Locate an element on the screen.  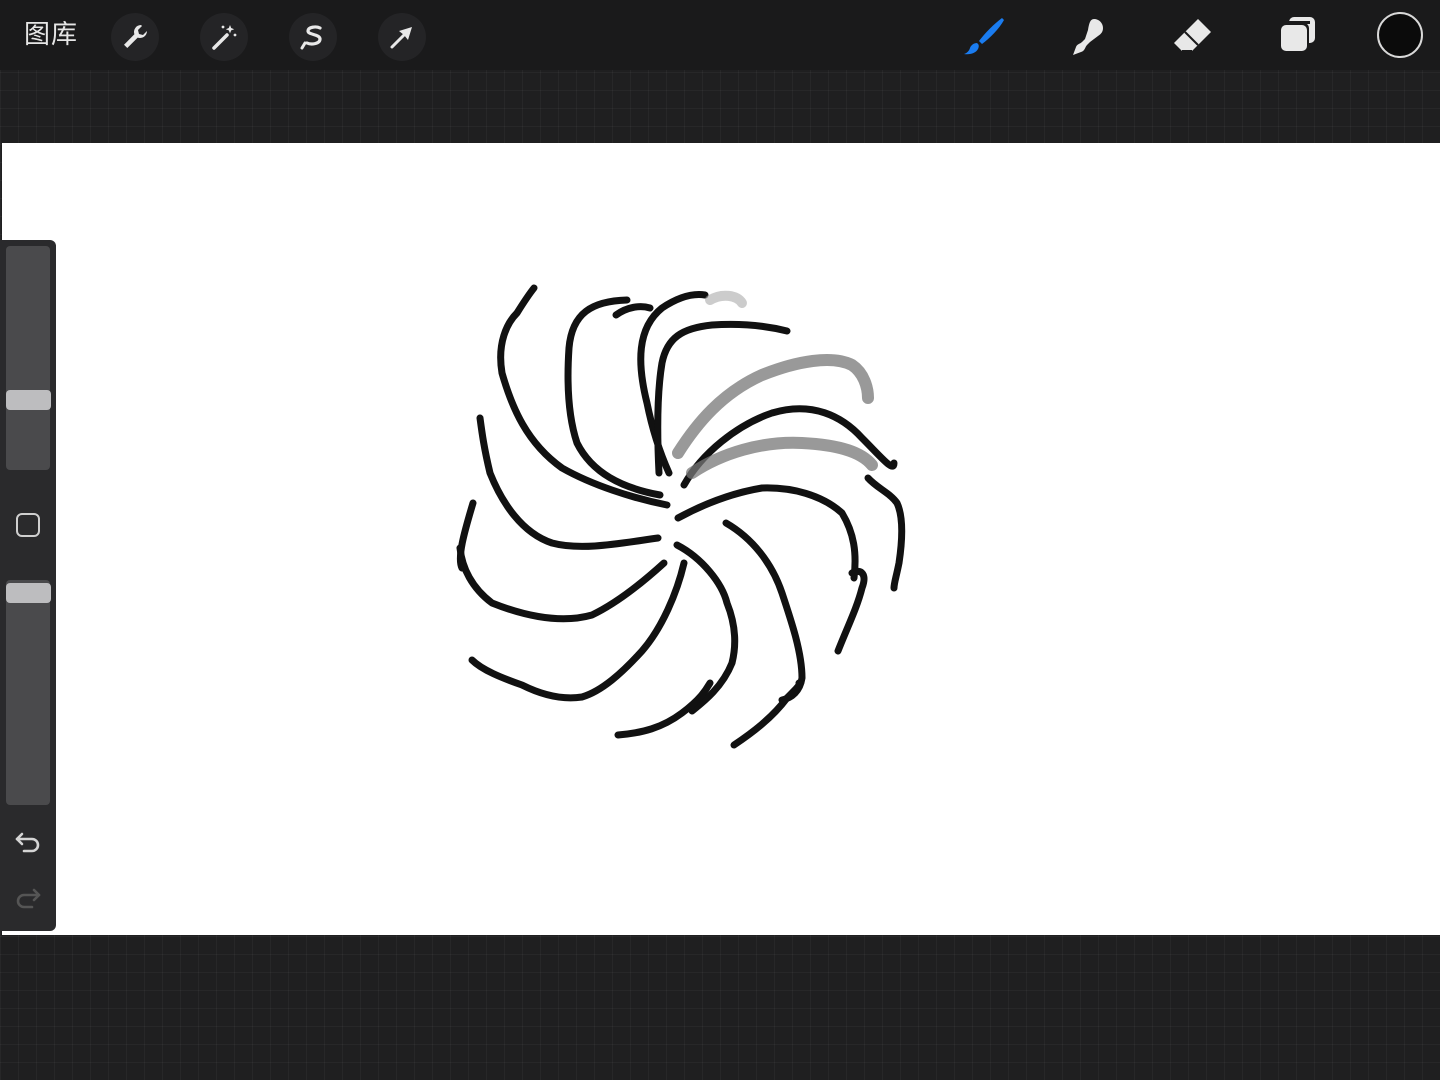
swirl-sketch is located at coordinates (681, 516).